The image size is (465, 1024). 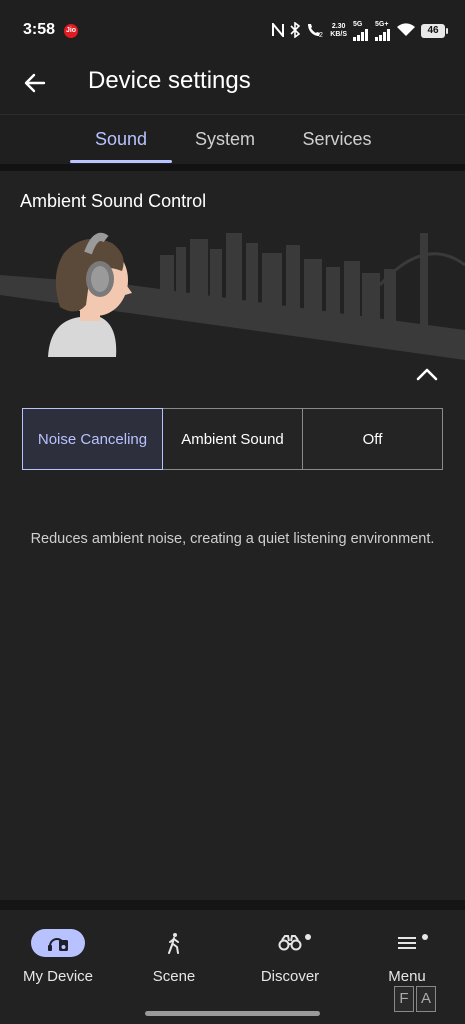 I want to click on off-button: Off, so click(x=372, y=439).